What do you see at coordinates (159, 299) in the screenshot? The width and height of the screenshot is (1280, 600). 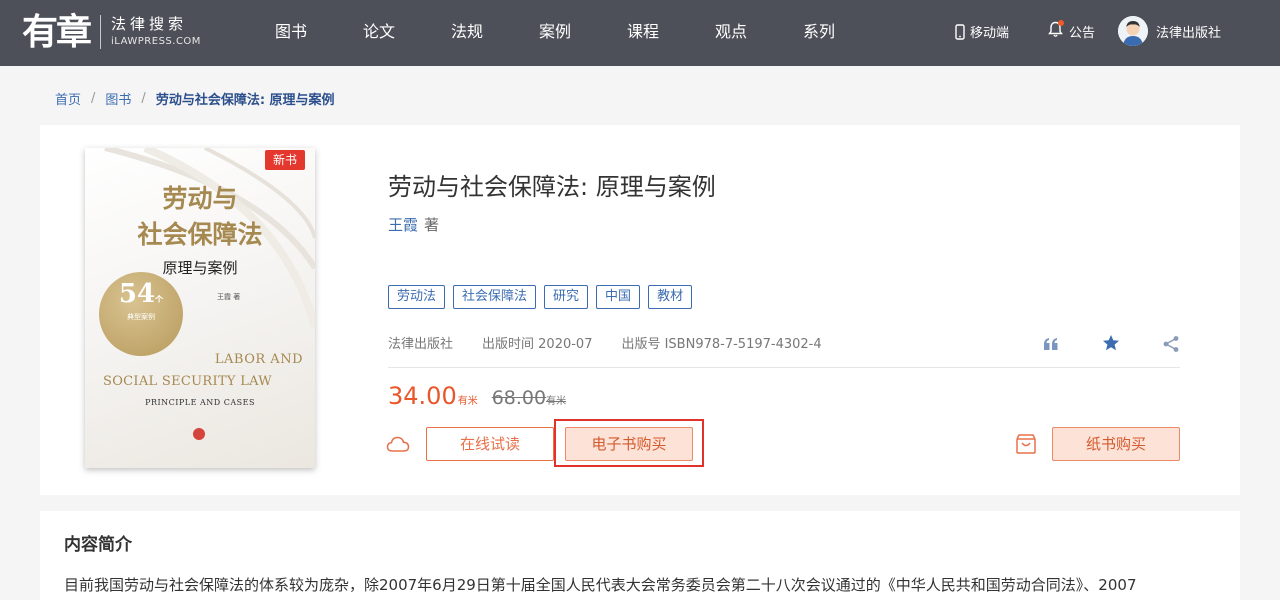 I see `cover-case-unit: 个` at bounding box center [159, 299].